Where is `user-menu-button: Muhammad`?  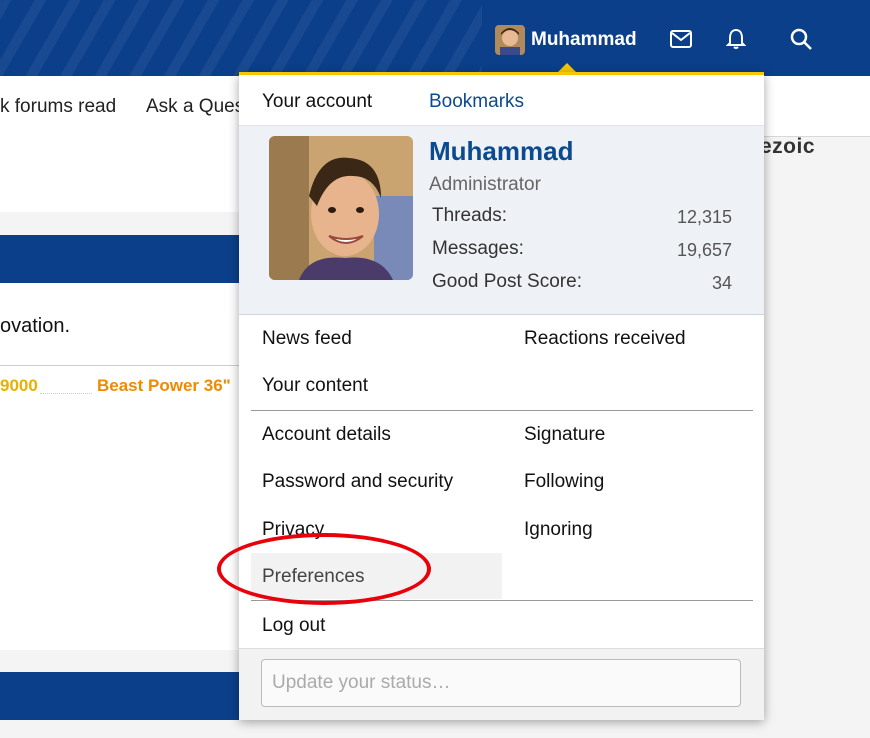 user-menu-button: Muhammad is located at coordinates (566, 40).